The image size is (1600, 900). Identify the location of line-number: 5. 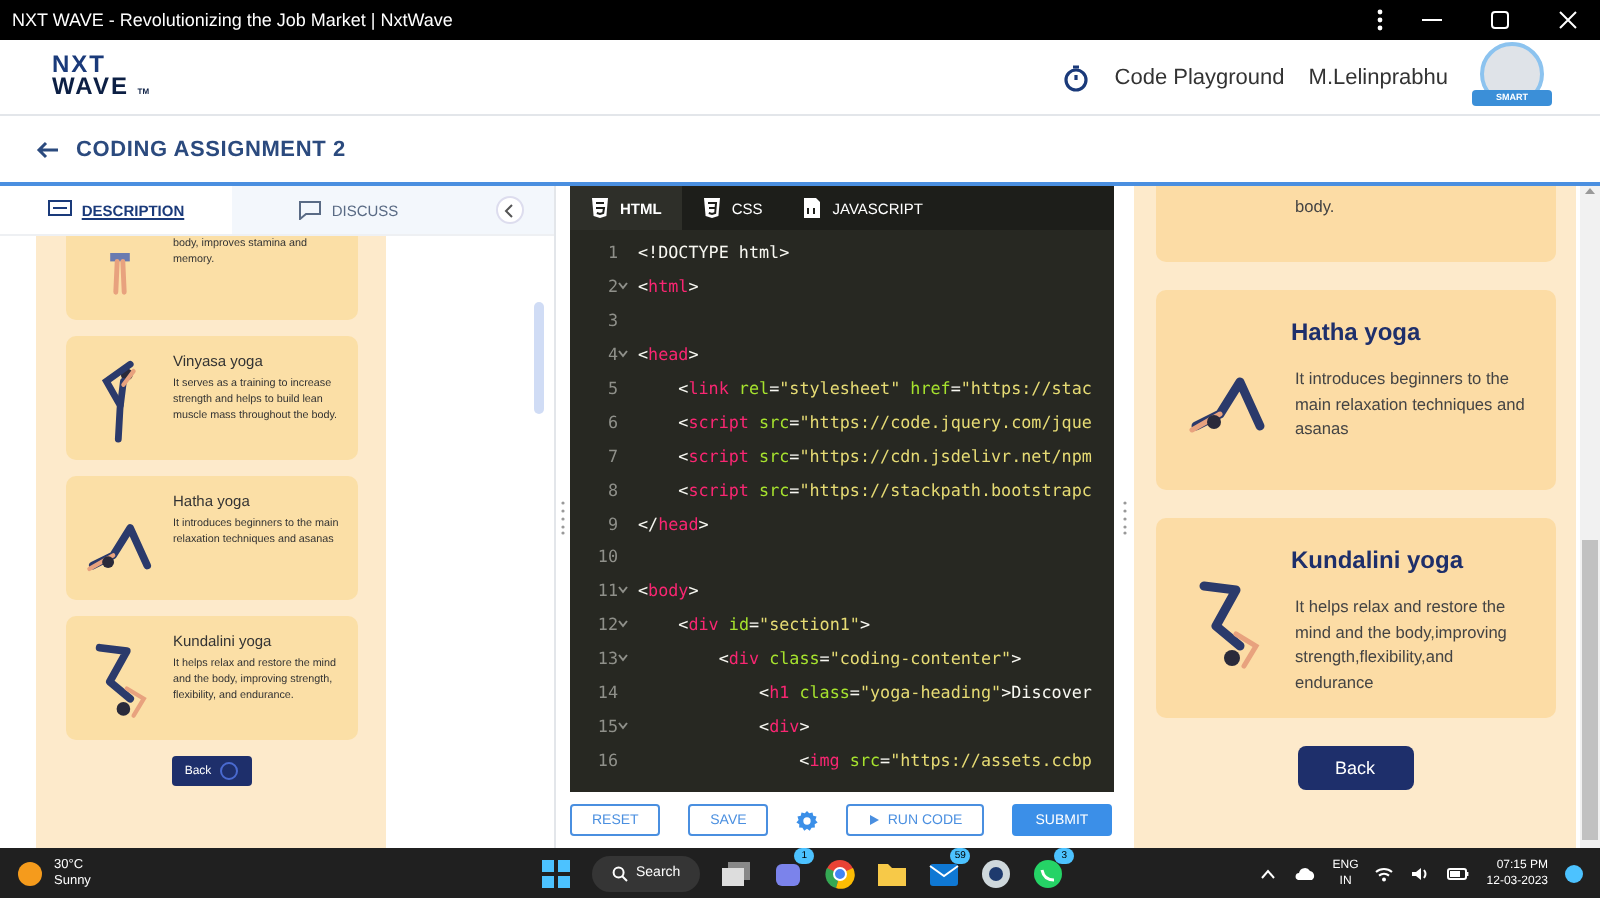
(611, 388).